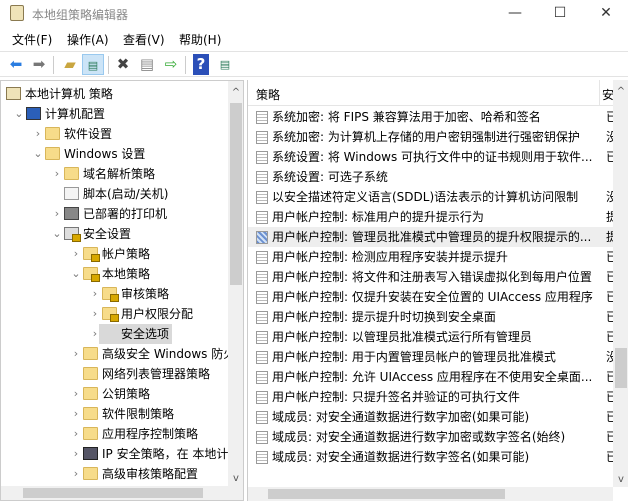  I want to click on policy-row: 用户帐户控制: 将文件和注册表写入错误虚拟化到每用户位置已启用, so click(431, 277).